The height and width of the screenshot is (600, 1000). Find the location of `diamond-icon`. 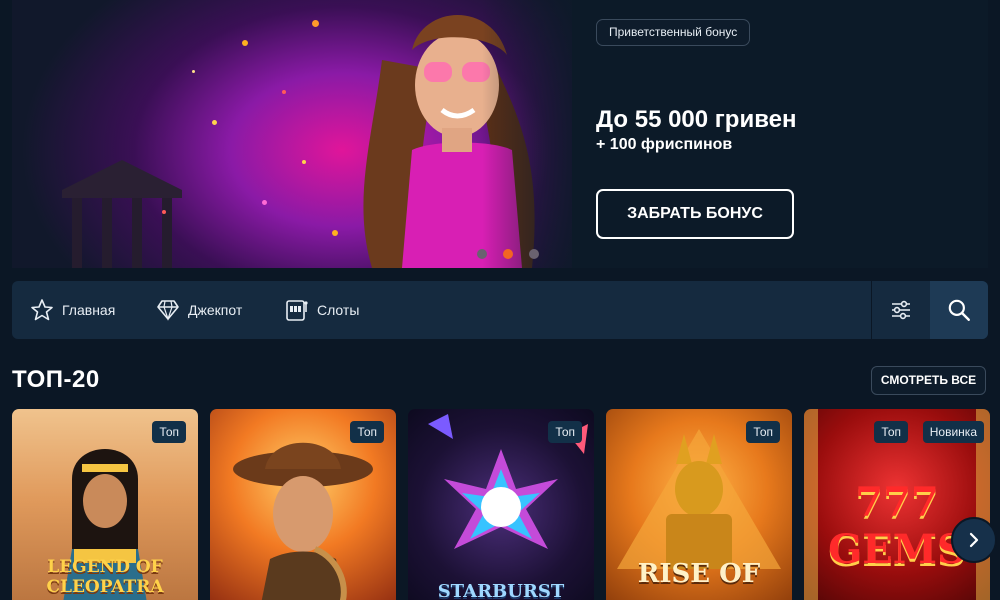

diamond-icon is located at coordinates (168, 310).